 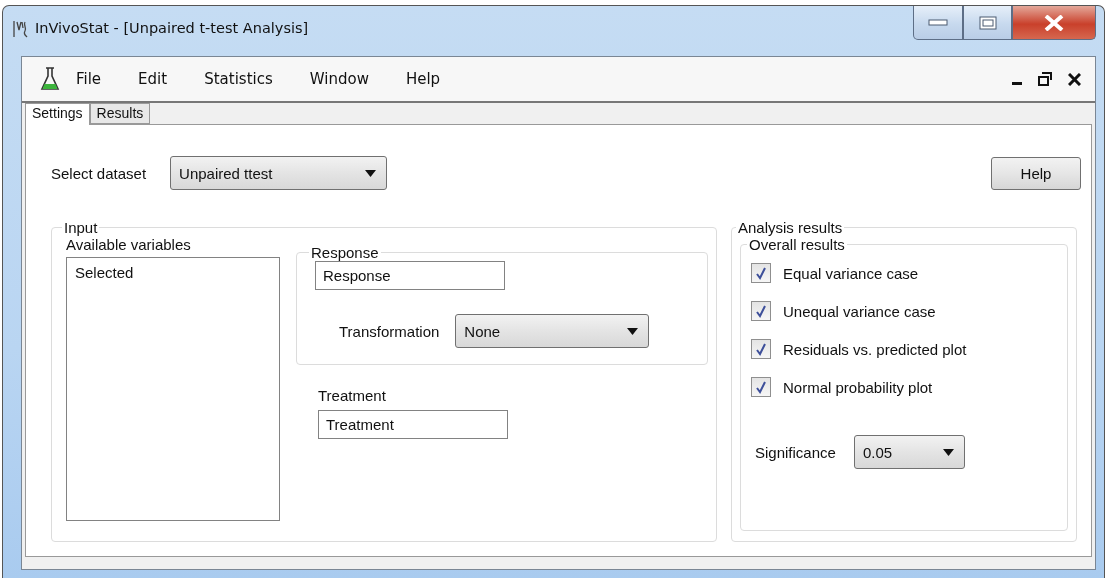 What do you see at coordinates (339, 79) in the screenshot?
I see `menu-item: Window` at bounding box center [339, 79].